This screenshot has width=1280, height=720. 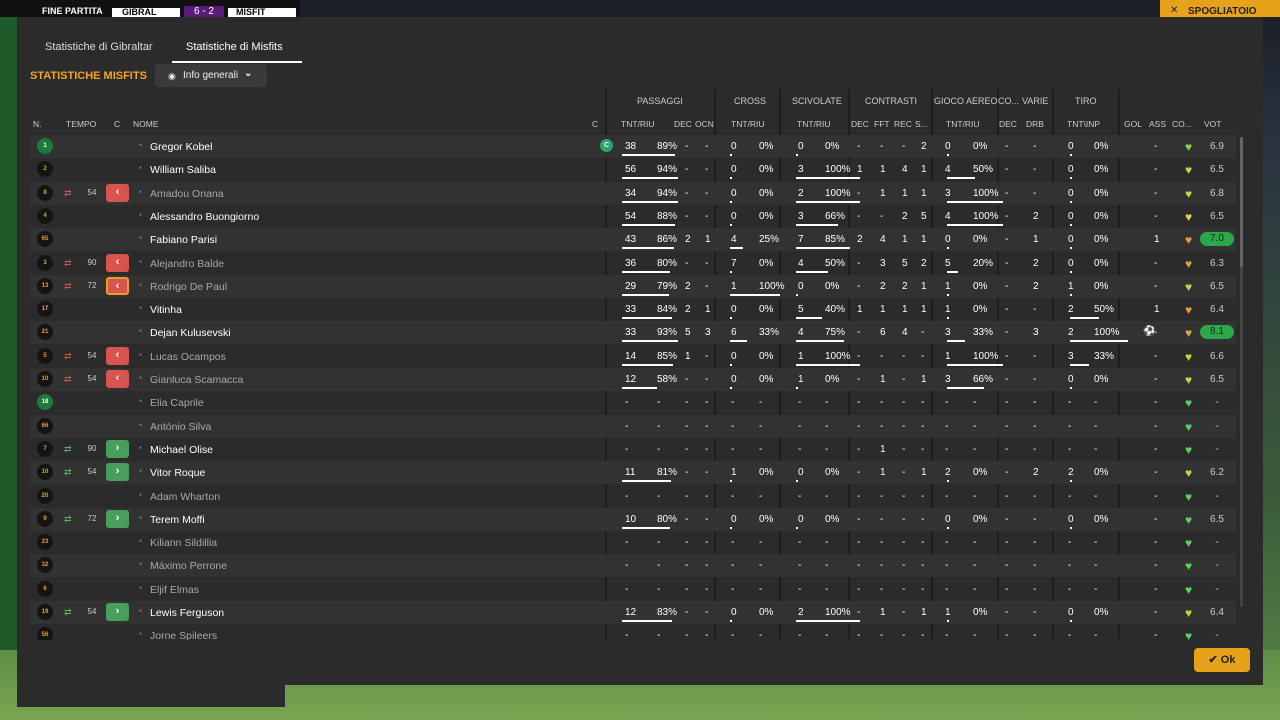 I want to click on player-name: António Silva, so click(x=180, y=427).